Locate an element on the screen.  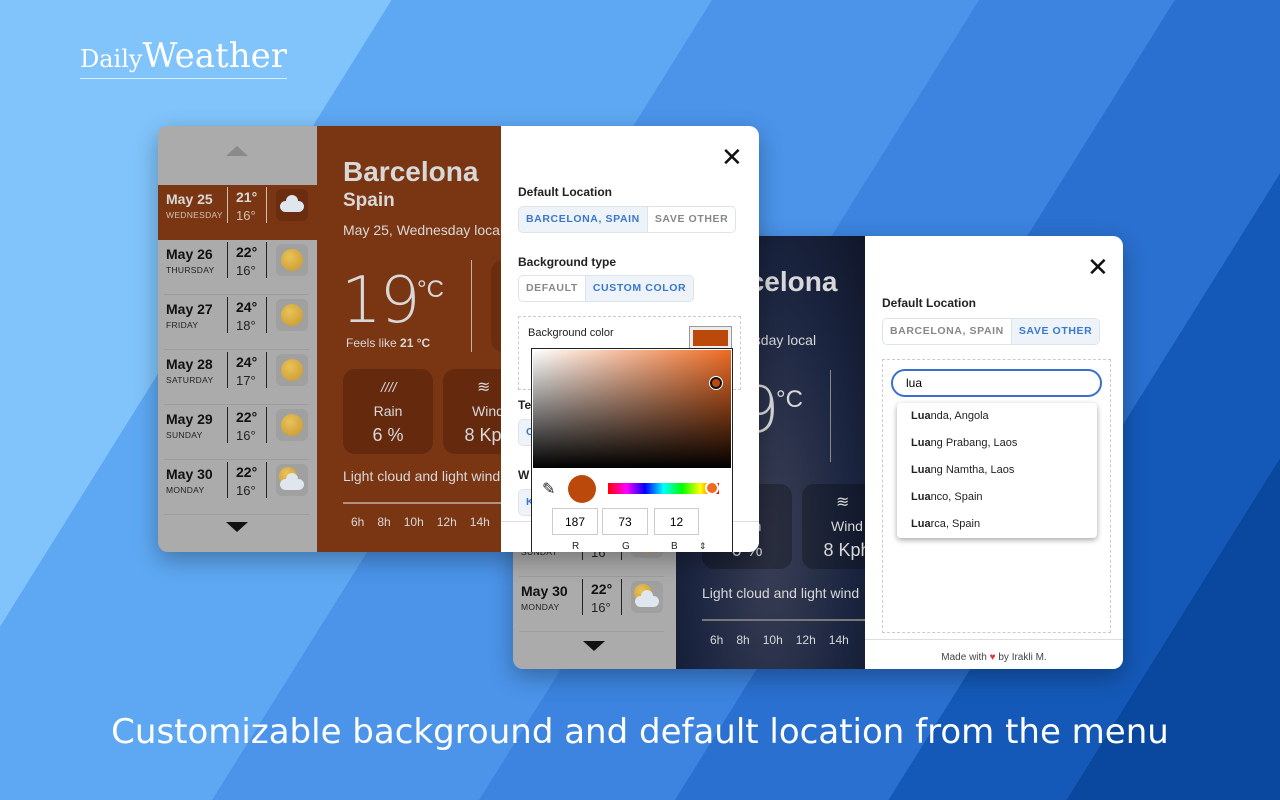
eyedropper-icon: ✎ is located at coordinates (548, 489).